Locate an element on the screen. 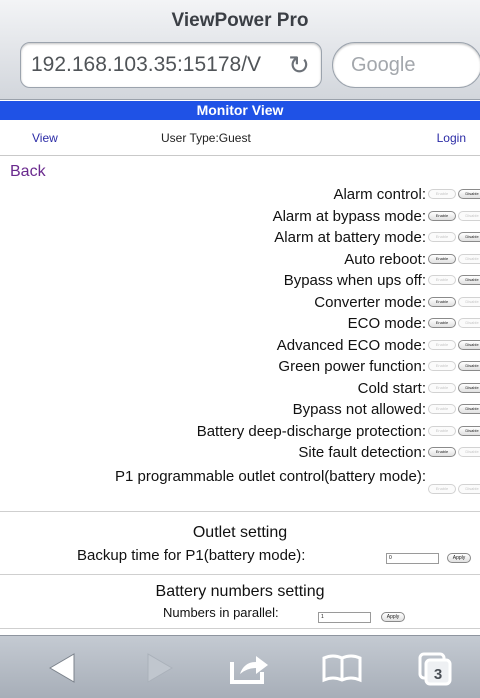  numbers-in-parallel-input: 1 is located at coordinates (344, 617).